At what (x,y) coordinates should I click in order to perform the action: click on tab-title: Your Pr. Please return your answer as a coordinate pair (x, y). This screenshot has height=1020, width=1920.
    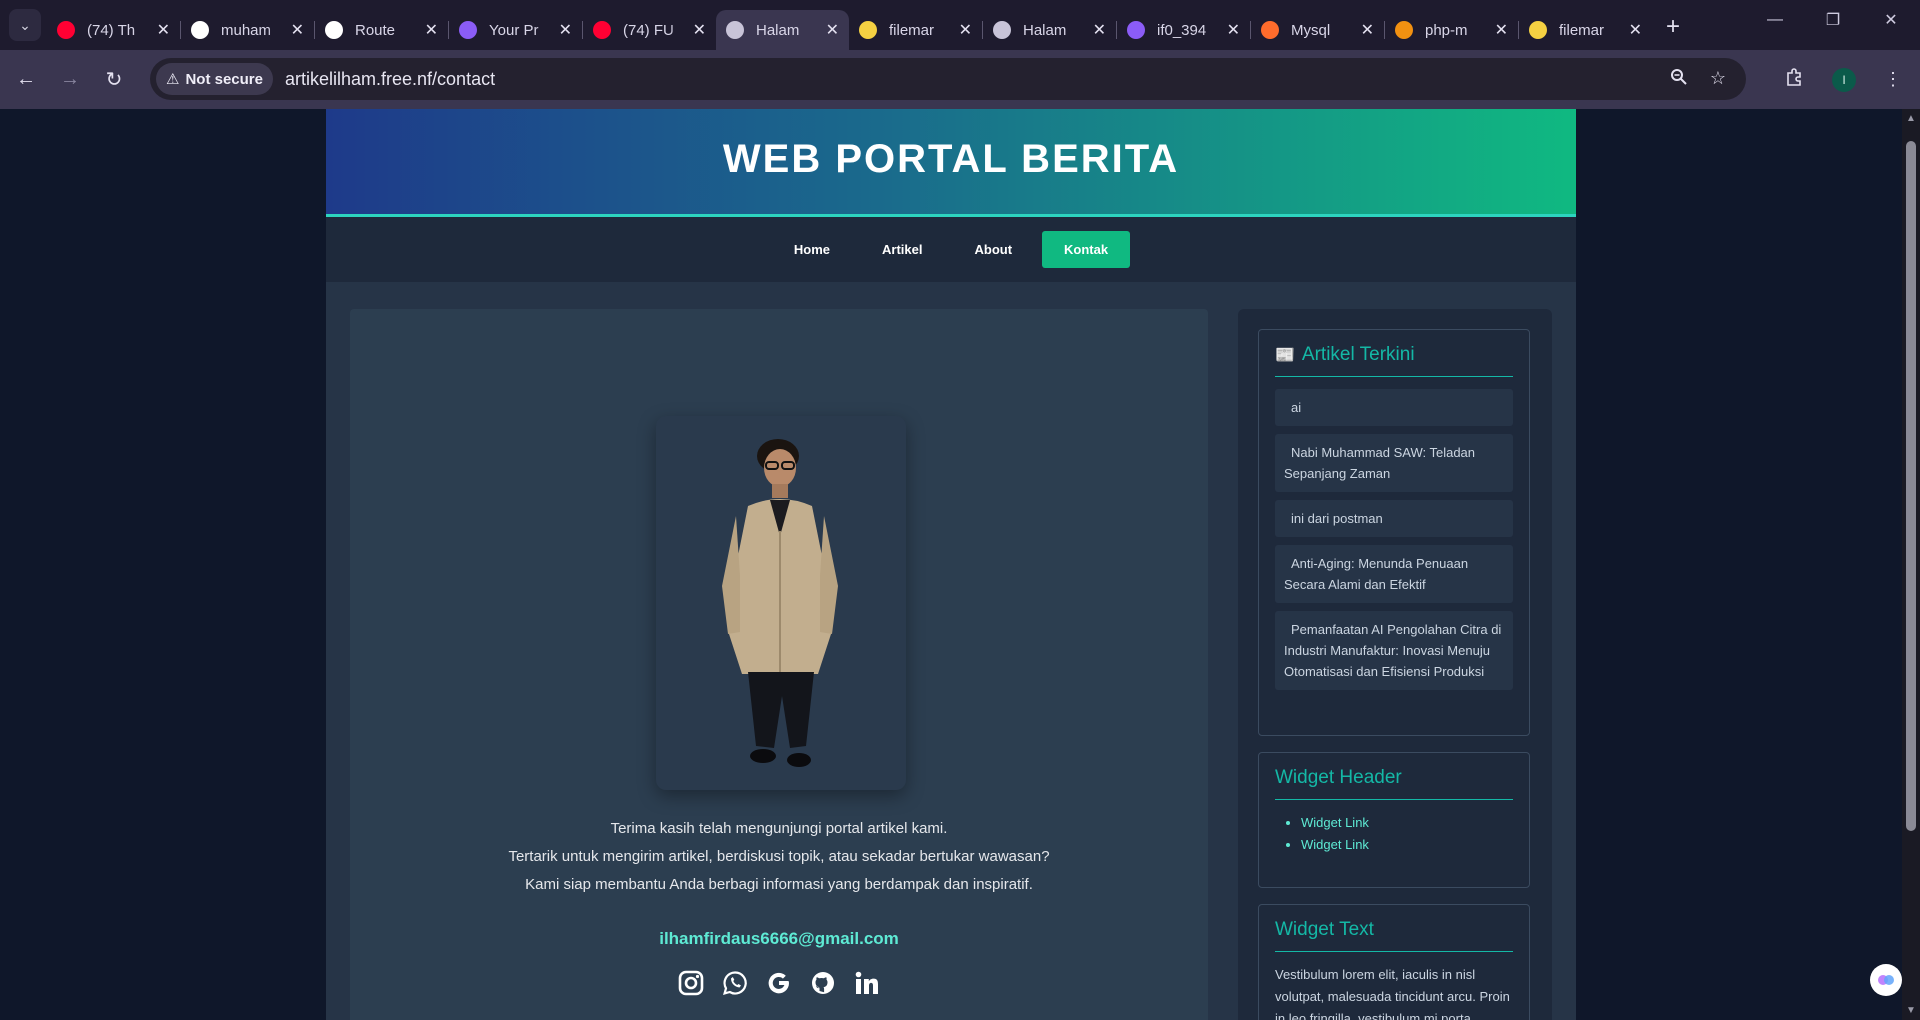
    Looking at the image, I should click on (514, 30).